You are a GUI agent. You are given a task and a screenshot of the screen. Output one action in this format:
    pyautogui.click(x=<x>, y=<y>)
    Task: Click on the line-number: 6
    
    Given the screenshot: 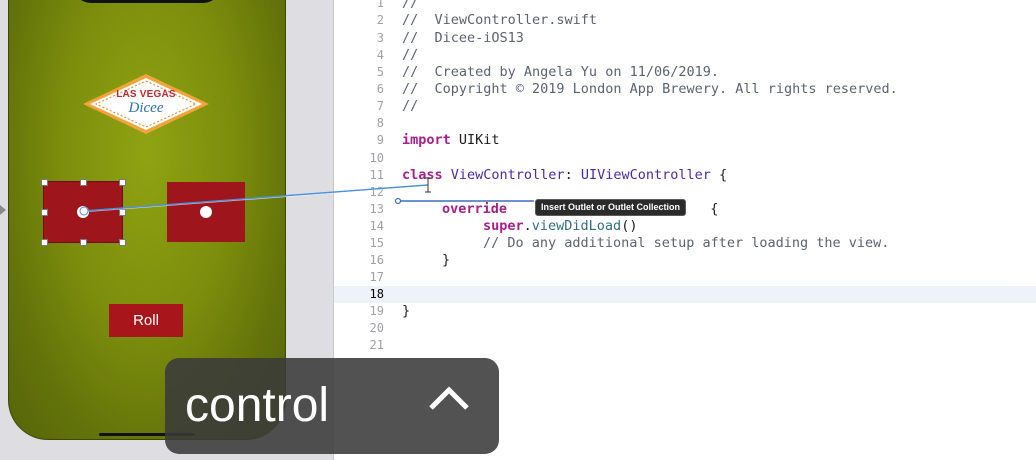 What is the action you would take?
    pyautogui.click(x=380, y=89)
    